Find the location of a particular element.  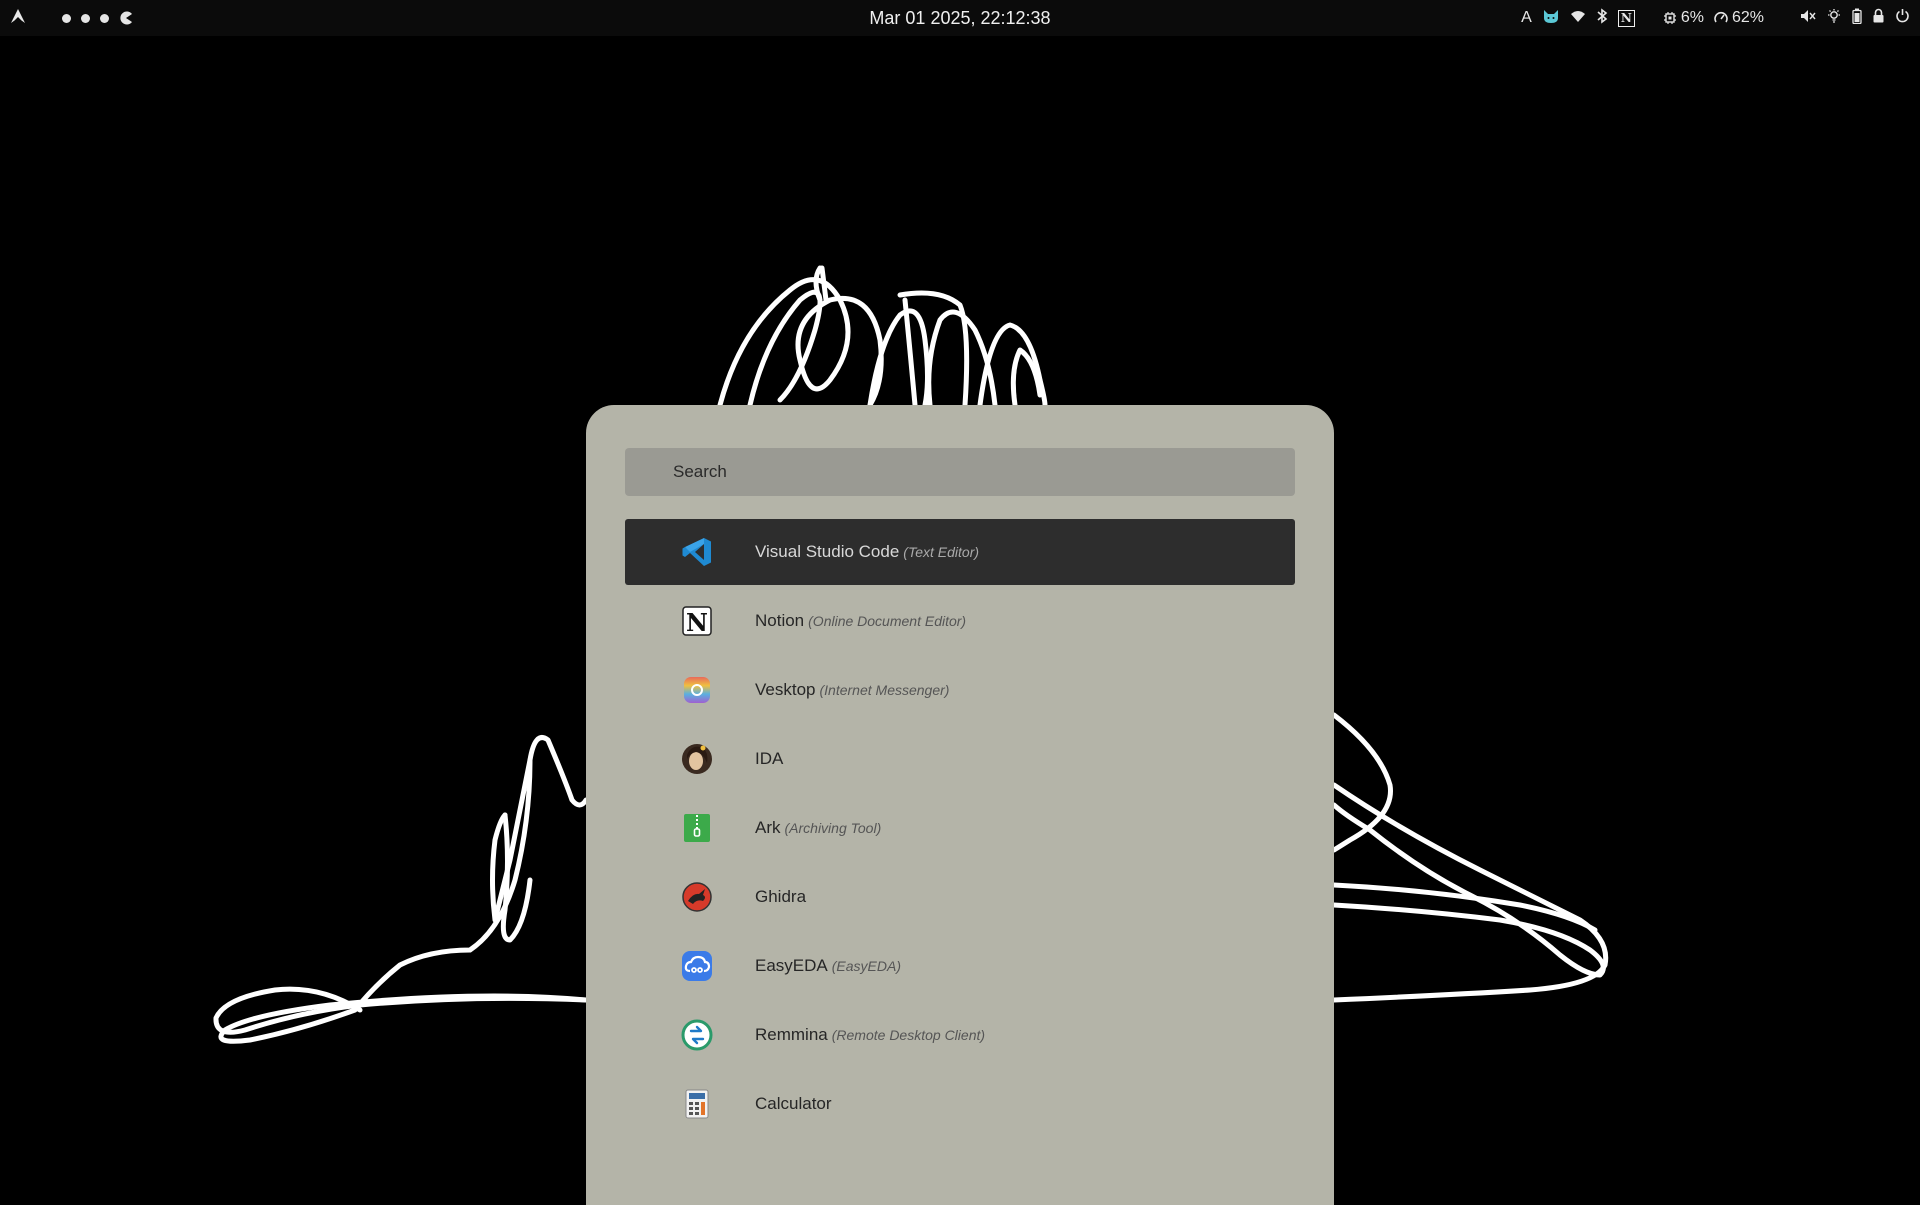

app-item-text: Calculator is located at coordinates (795, 1104).